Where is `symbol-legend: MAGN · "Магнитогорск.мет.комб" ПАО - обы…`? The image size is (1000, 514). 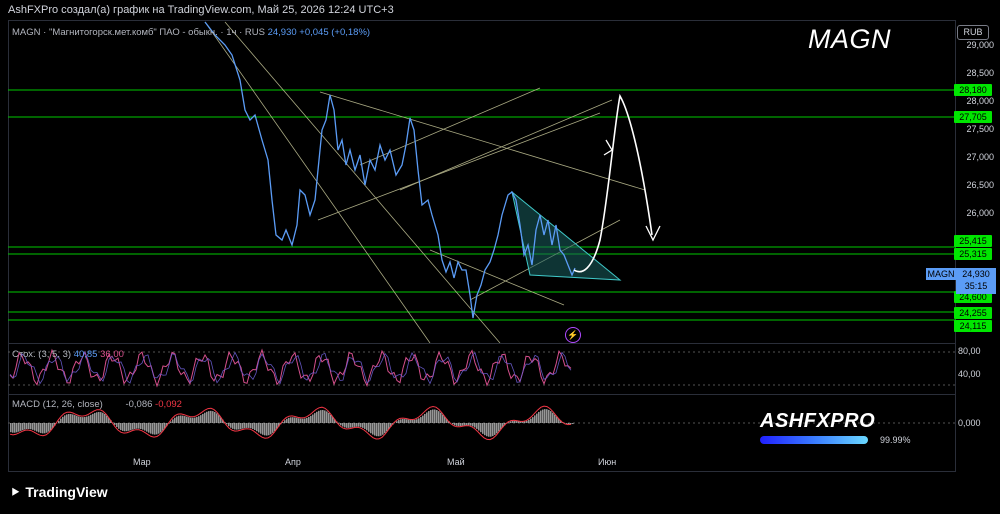
symbol-legend: MAGN · "Магнитогорск.мет.комб" ПАО - обы… is located at coordinates (191, 32).